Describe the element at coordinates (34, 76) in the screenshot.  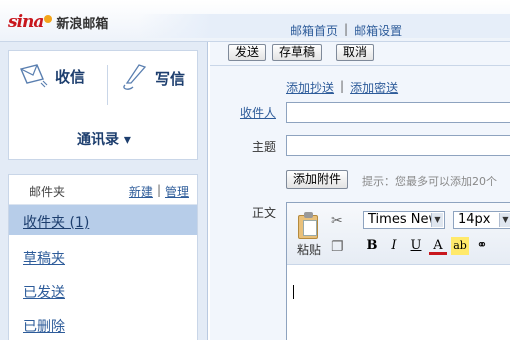
I see `envelope-icon` at that location.